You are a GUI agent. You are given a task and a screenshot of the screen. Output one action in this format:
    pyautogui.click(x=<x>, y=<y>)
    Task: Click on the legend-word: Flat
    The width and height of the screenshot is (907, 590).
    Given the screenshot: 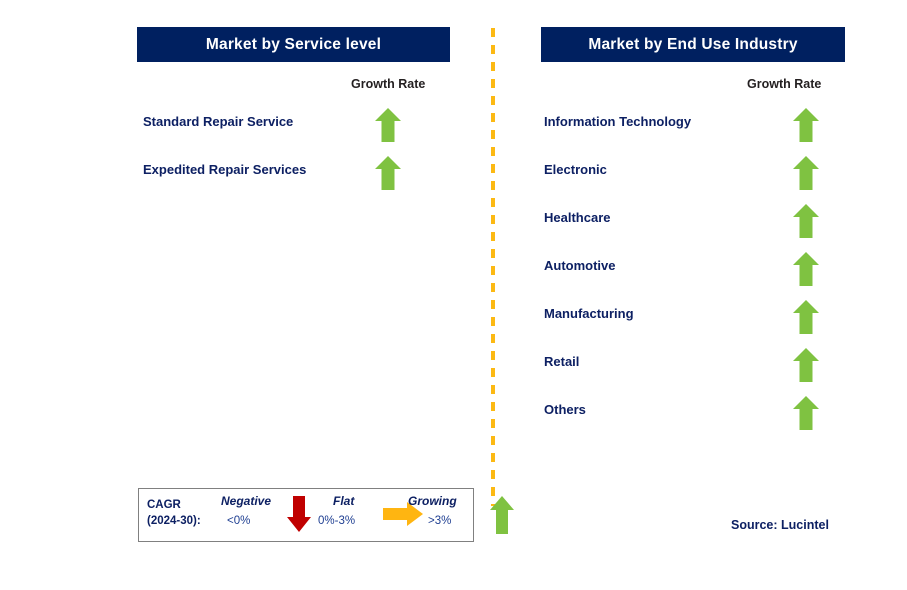 What is the action you would take?
    pyautogui.click(x=344, y=501)
    